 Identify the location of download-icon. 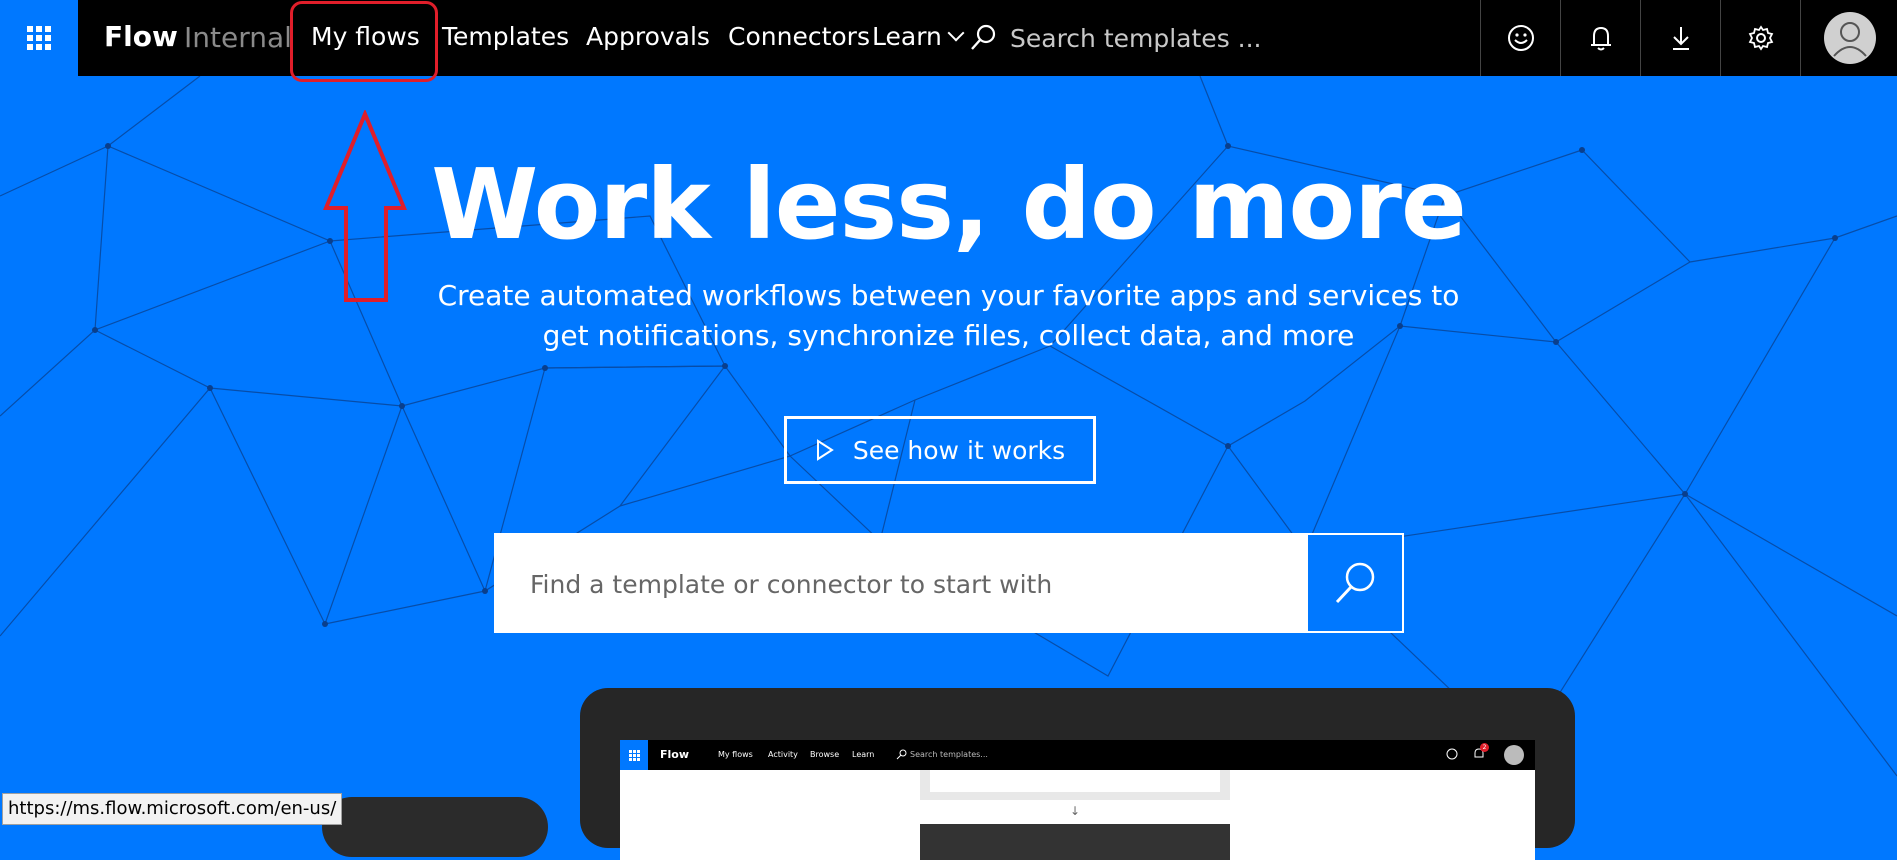
(1681, 38).